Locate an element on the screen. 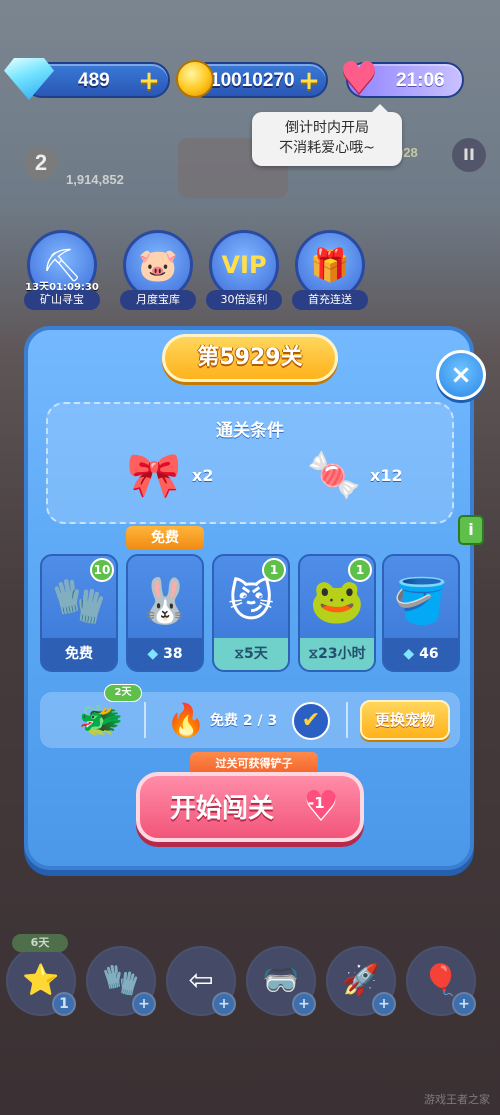 The width and height of the screenshot is (500, 1115). coin-count: 10010270 is located at coordinates (252, 80).